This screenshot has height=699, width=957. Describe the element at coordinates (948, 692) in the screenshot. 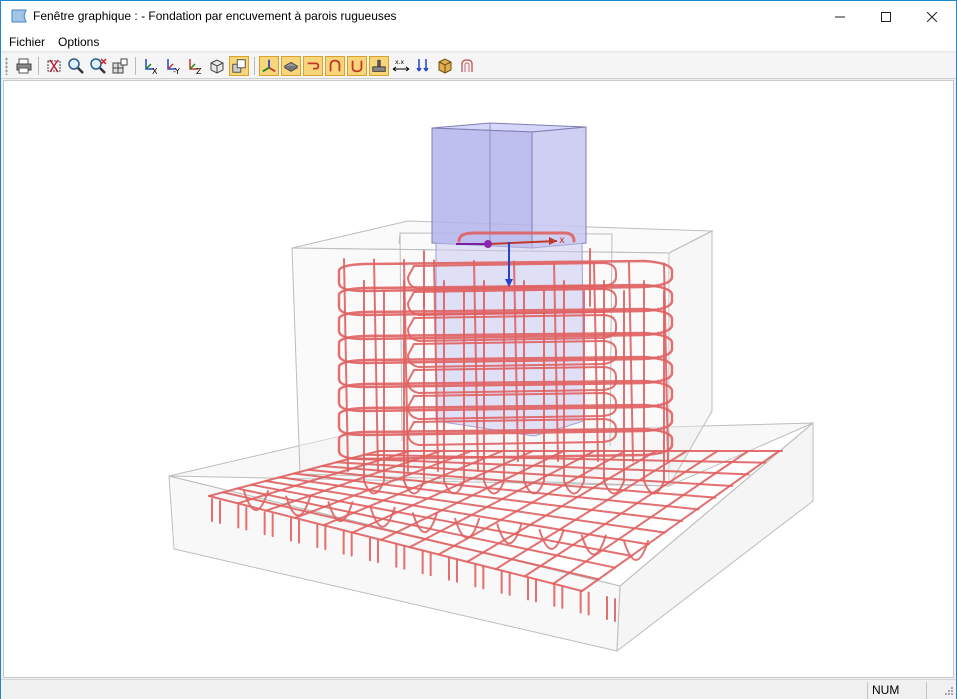

I see `resize-grip-icon` at that location.